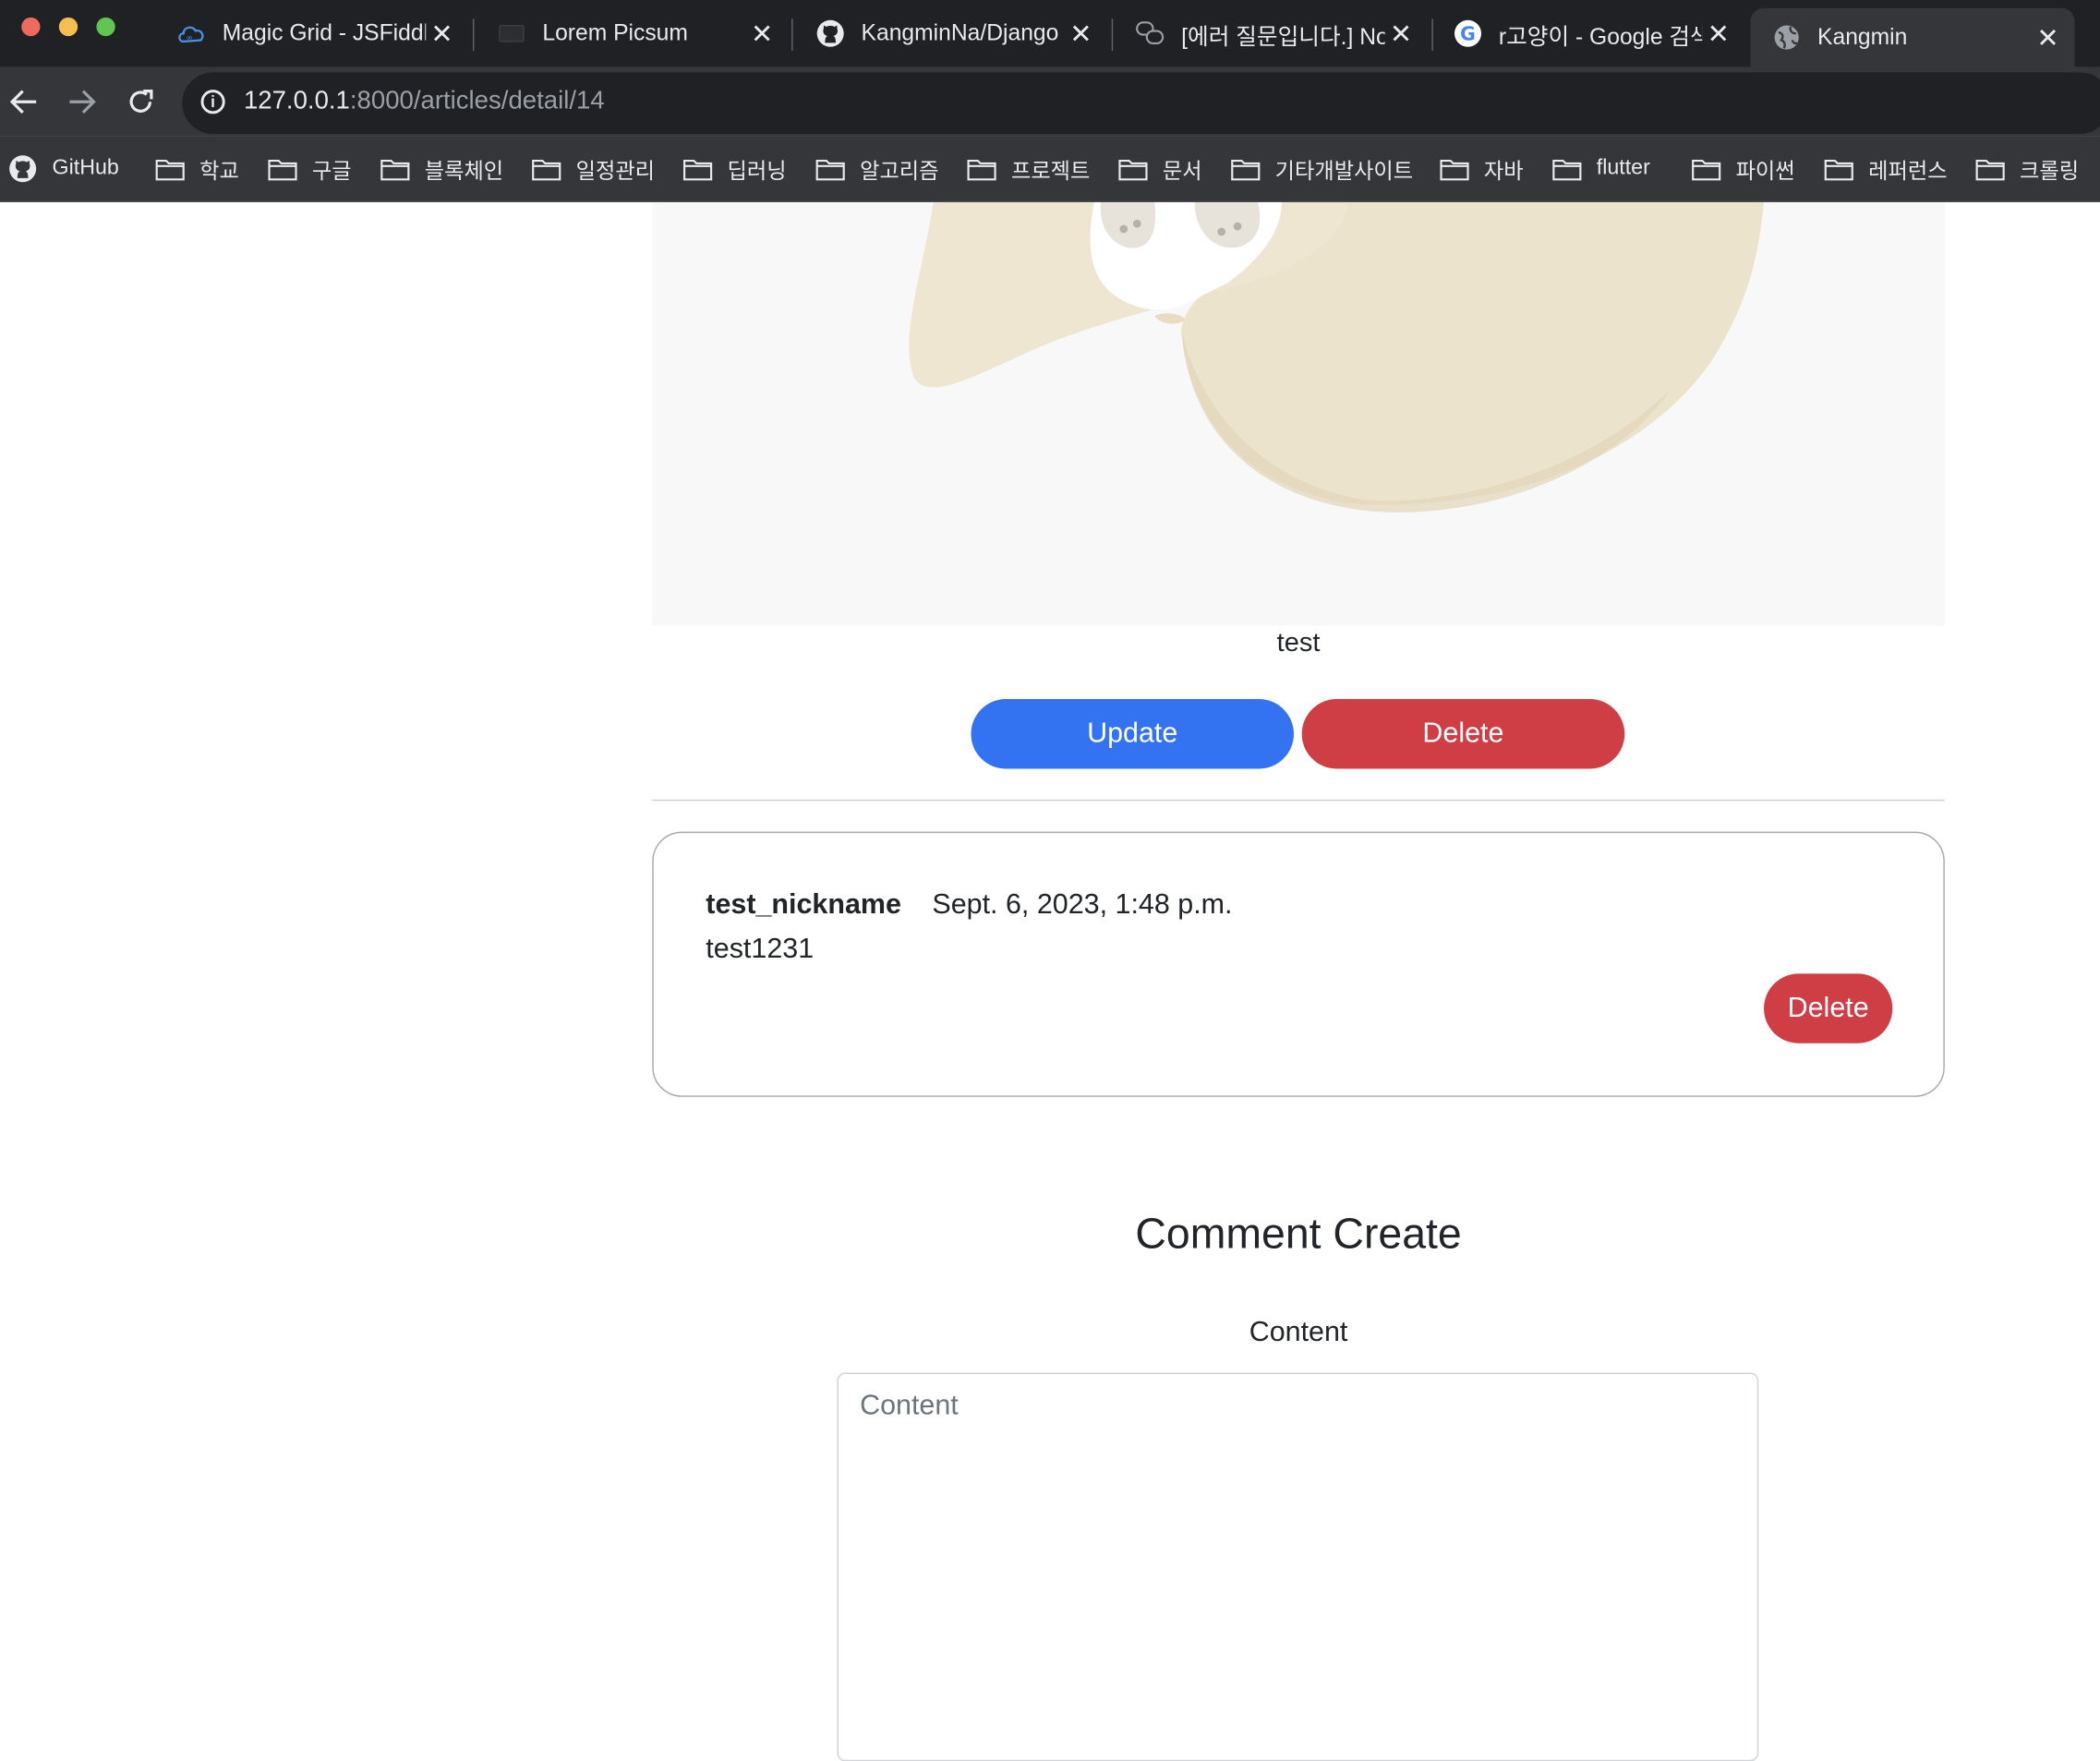 This screenshot has width=2100, height=1761. I want to click on update-button: Update, so click(1133, 734).